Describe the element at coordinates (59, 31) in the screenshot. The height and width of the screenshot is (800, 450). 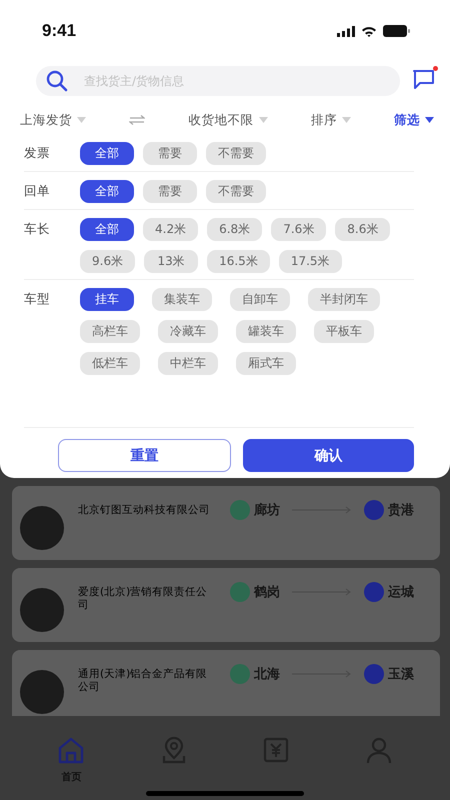
I see `status-time: 9:41` at that location.